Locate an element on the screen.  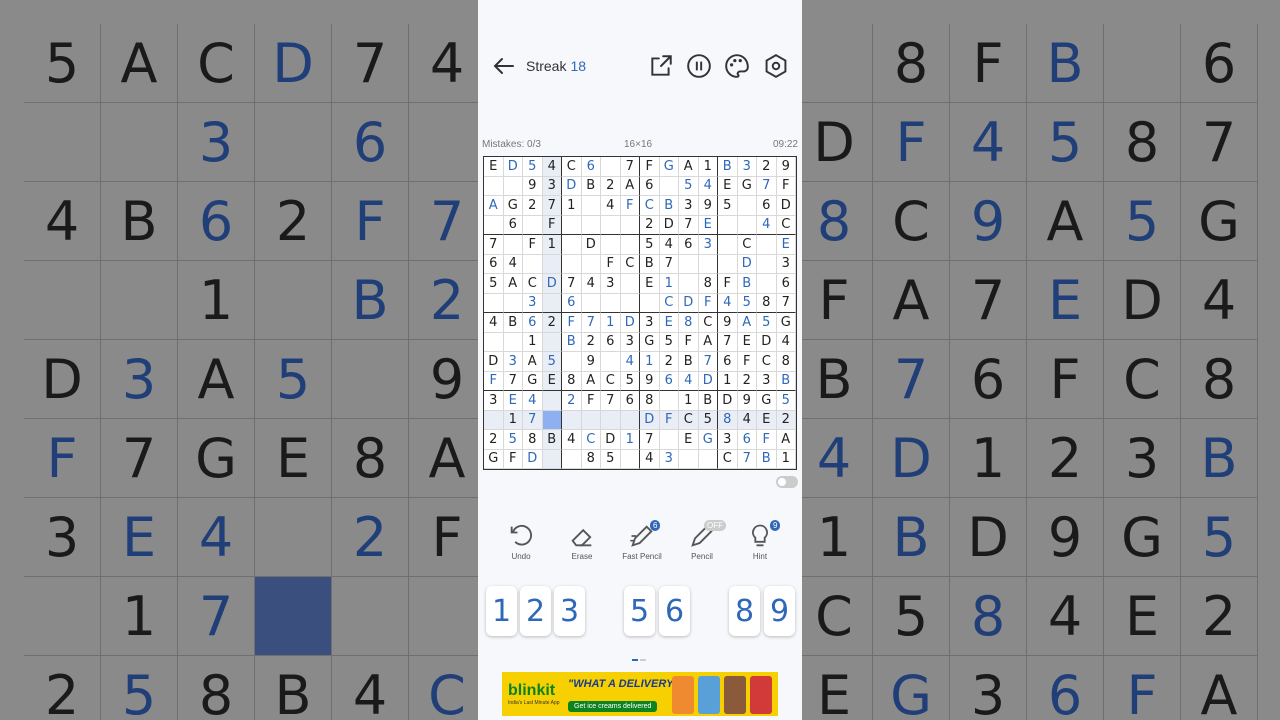
settings-icon is located at coordinates (776, 66).